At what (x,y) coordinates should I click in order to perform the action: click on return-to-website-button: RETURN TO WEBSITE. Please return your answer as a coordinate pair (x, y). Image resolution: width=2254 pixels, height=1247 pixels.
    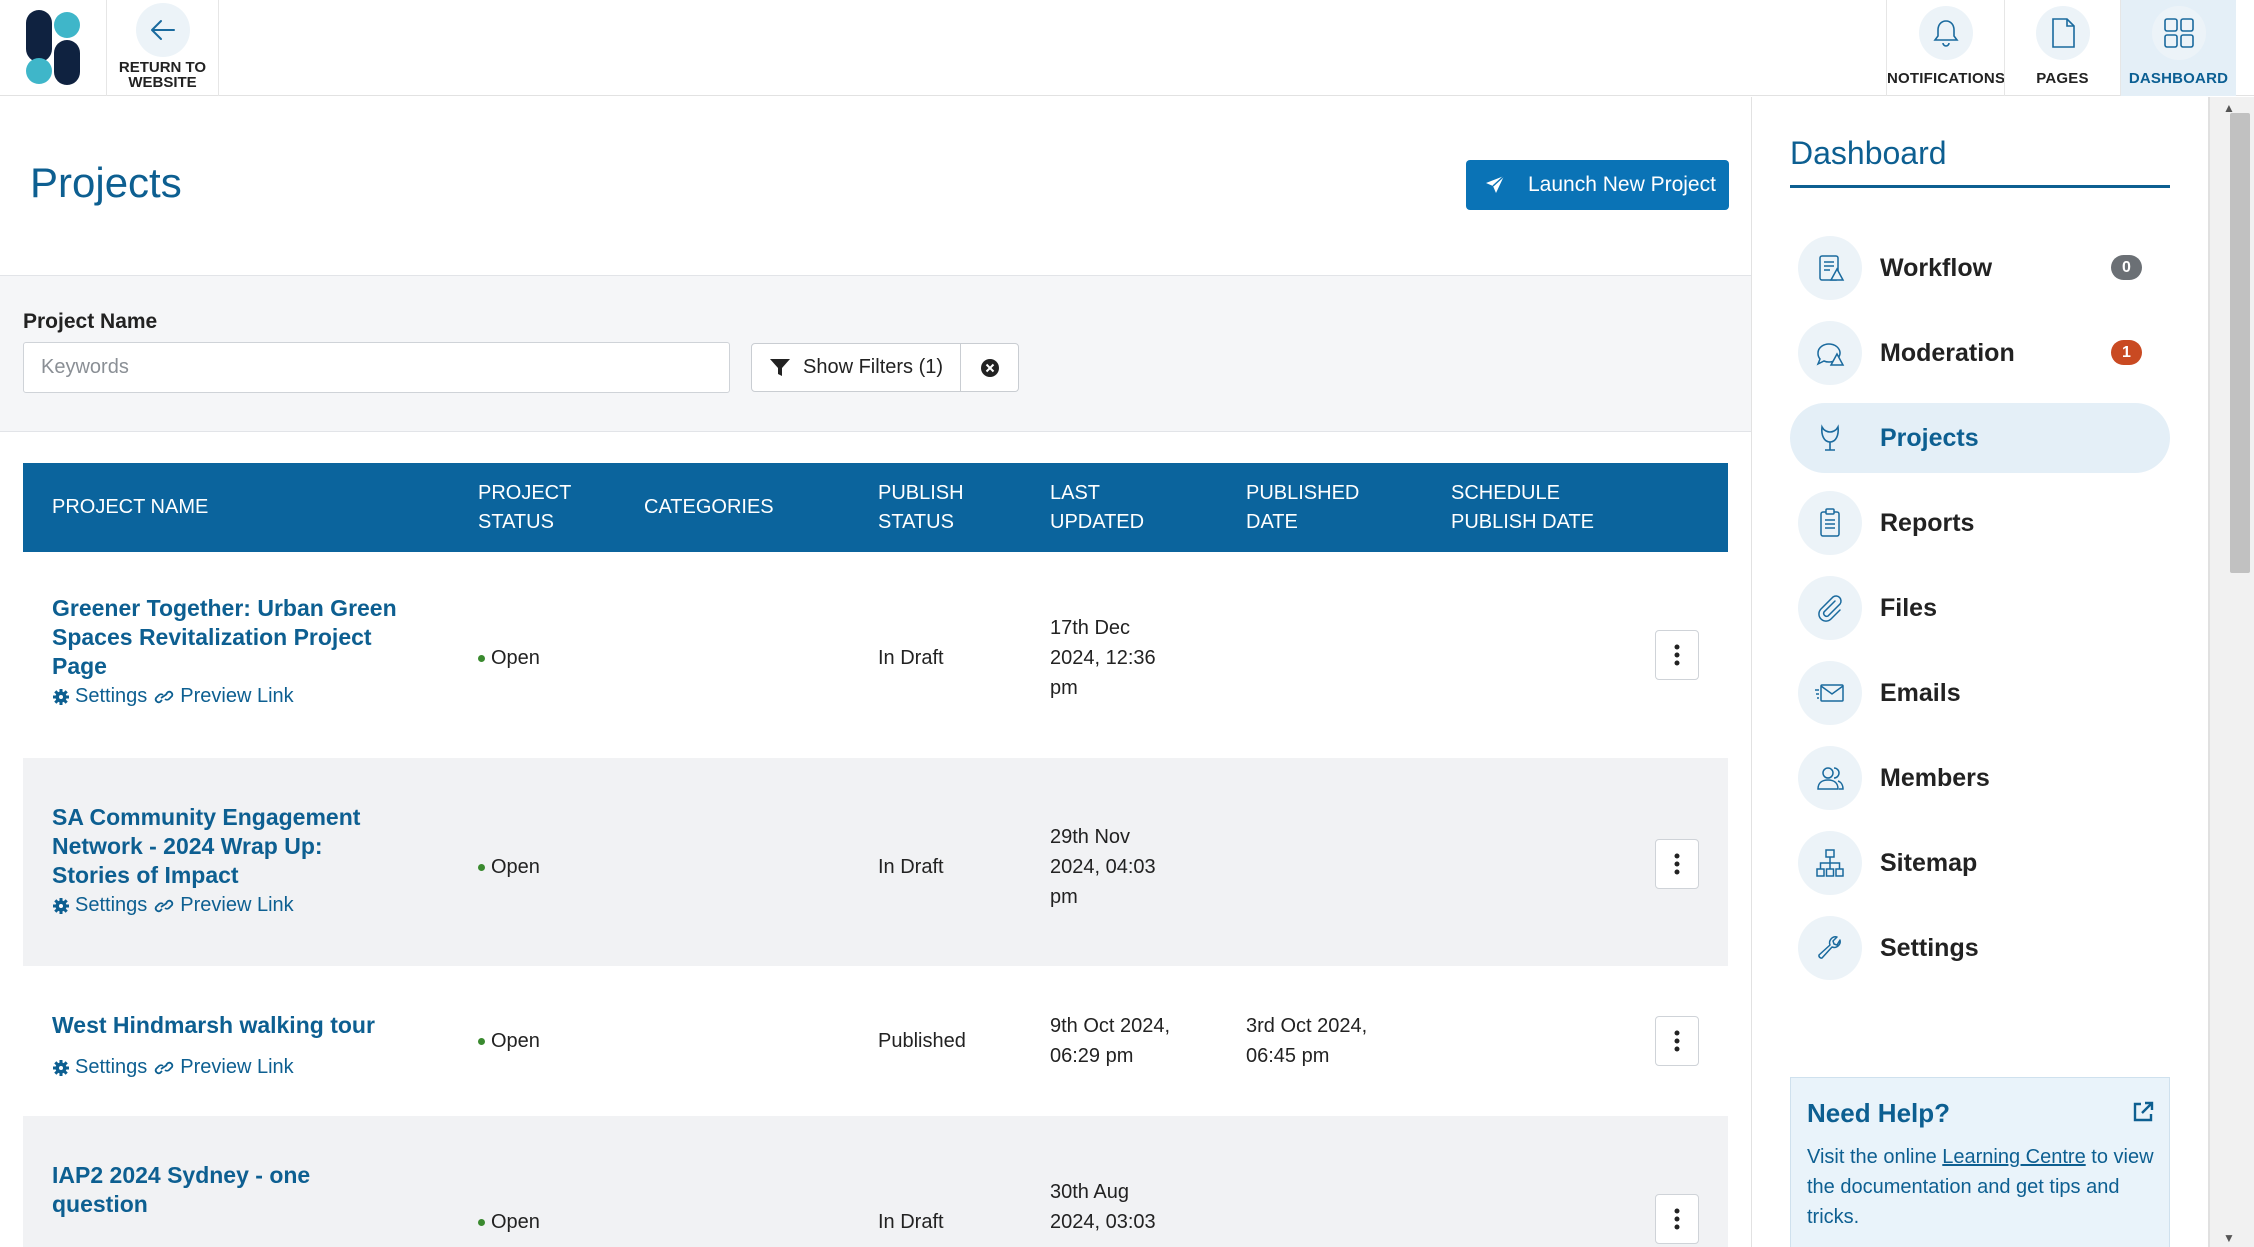
    Looking at the image, I should click on (163, 48).